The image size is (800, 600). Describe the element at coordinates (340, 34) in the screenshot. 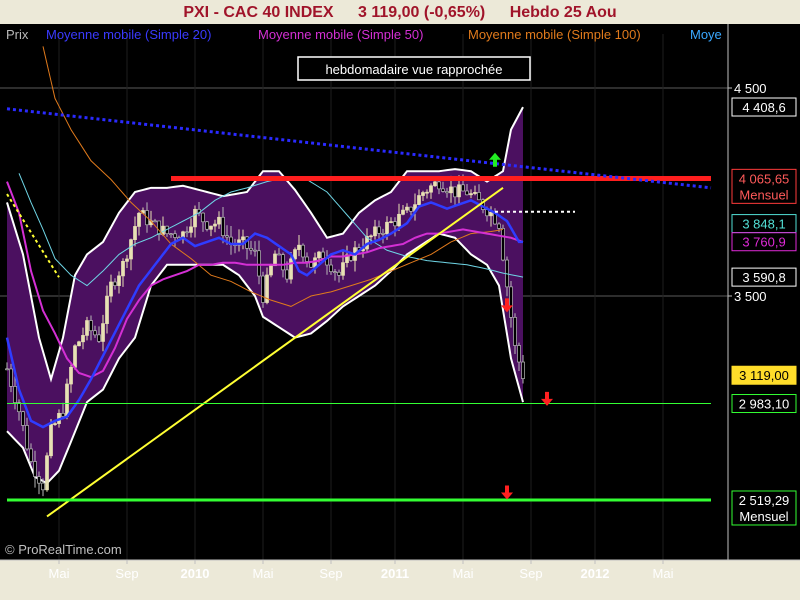

I see `legend-item-2: Moyenne mobile (Simple 50)` at that location.